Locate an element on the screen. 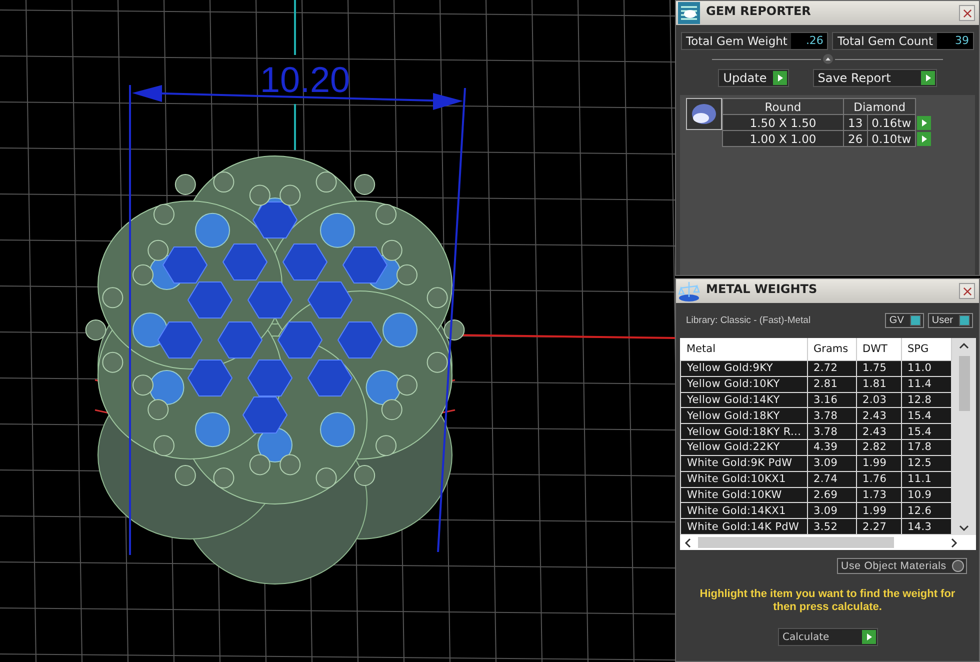  column-header: SPG is located at coordinates (926, 349).